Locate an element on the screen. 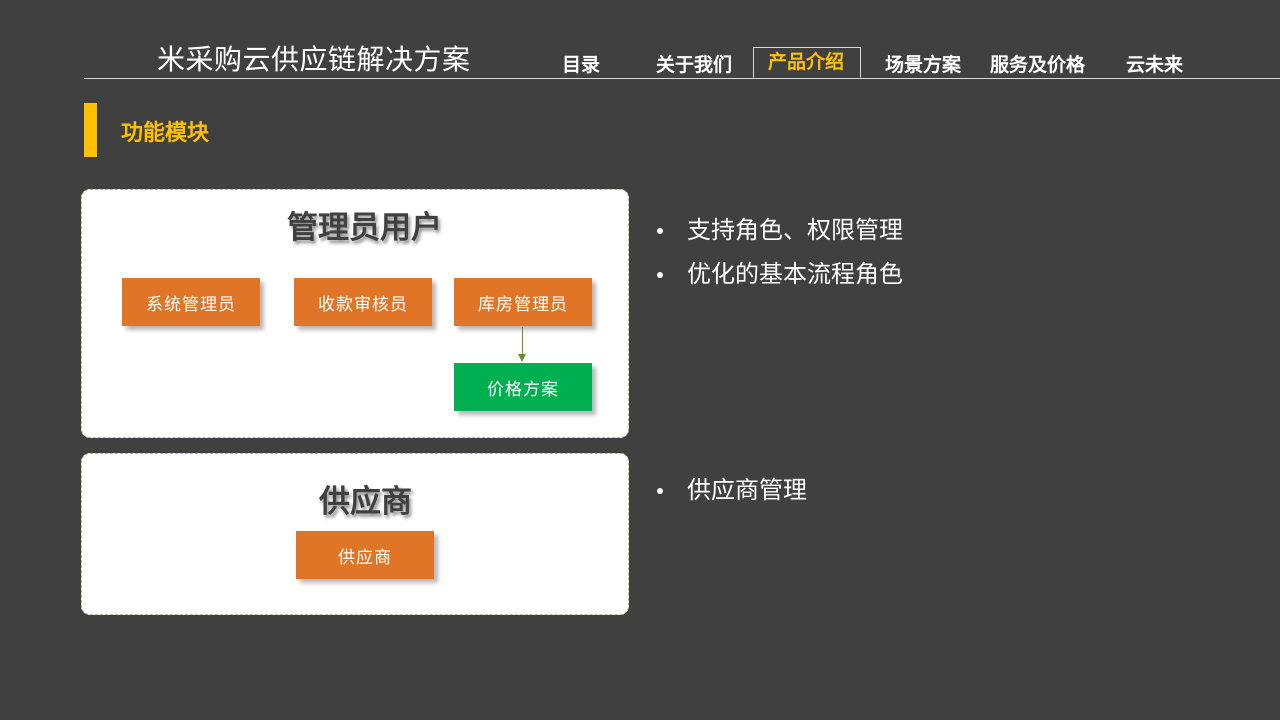 This screenshot has height=720, width=1280. section-title: 功能模块 is located at coordinates (165, 133).